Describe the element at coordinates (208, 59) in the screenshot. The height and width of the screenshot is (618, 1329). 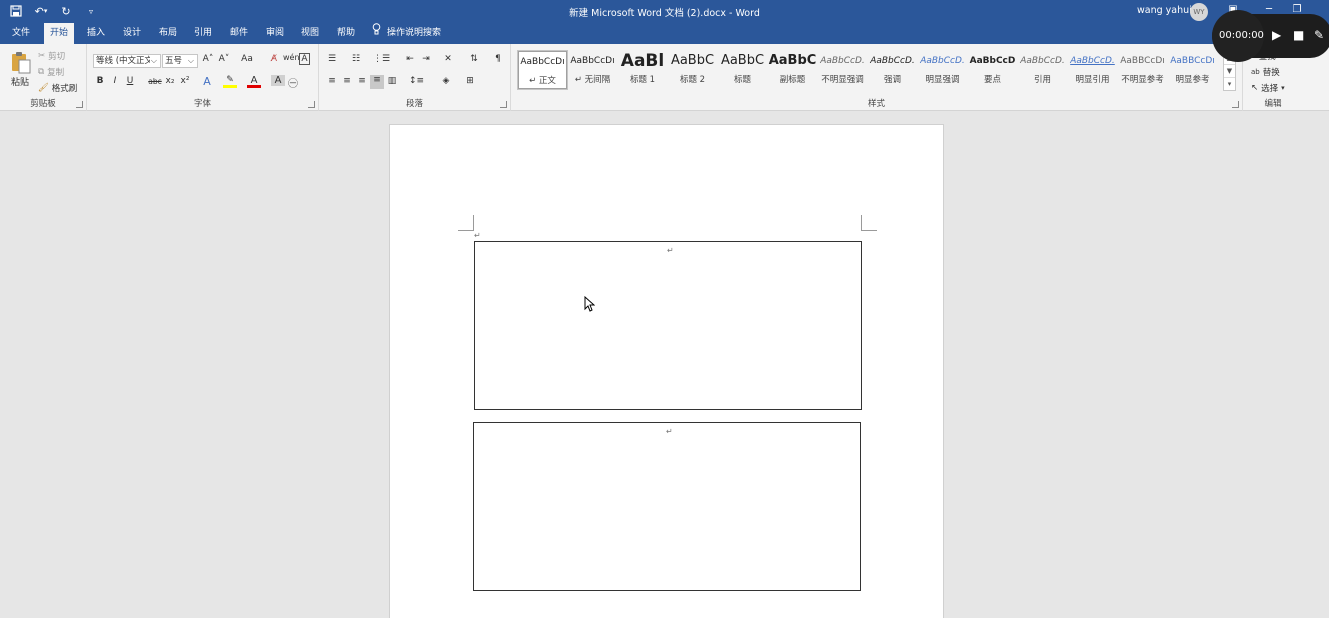
I see `grow-font-button: A˄` at that location.